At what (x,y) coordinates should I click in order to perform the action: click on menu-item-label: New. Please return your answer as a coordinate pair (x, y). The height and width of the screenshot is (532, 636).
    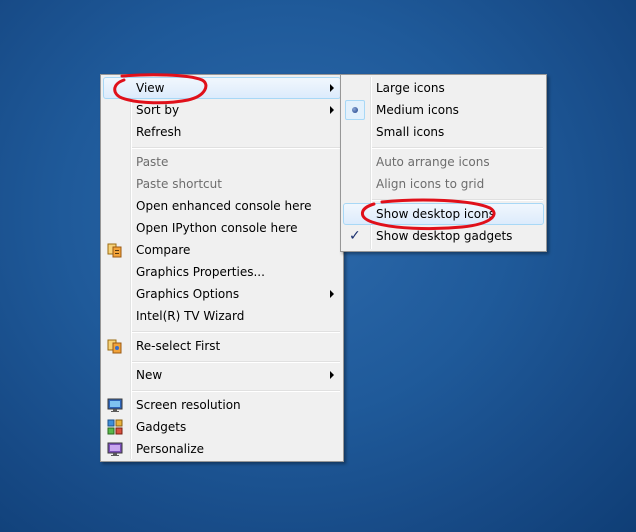
    Looking at the image, I should click on (149, 375).